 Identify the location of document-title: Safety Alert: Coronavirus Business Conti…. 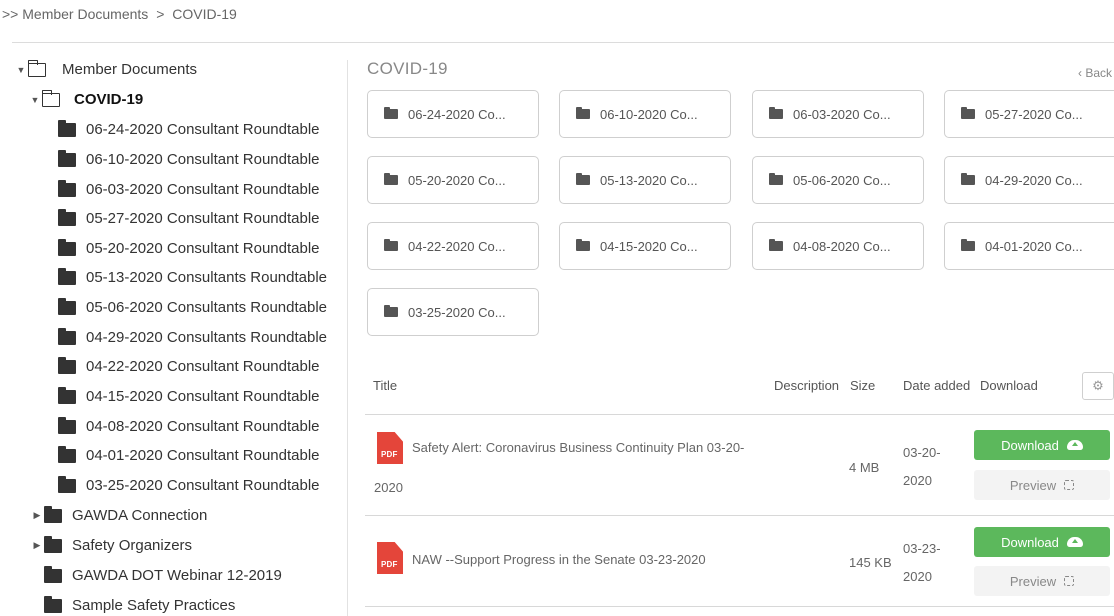
(578, 447).